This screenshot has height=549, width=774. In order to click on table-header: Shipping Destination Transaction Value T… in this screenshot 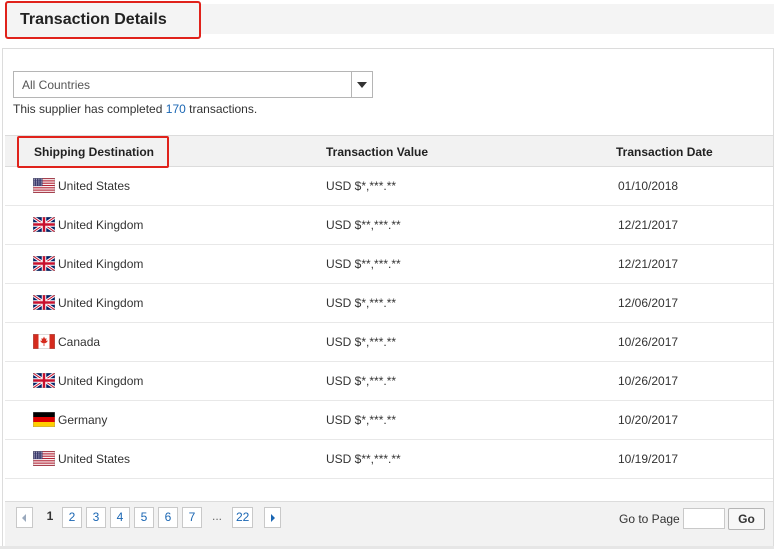, I will do `click(389, 151)`.